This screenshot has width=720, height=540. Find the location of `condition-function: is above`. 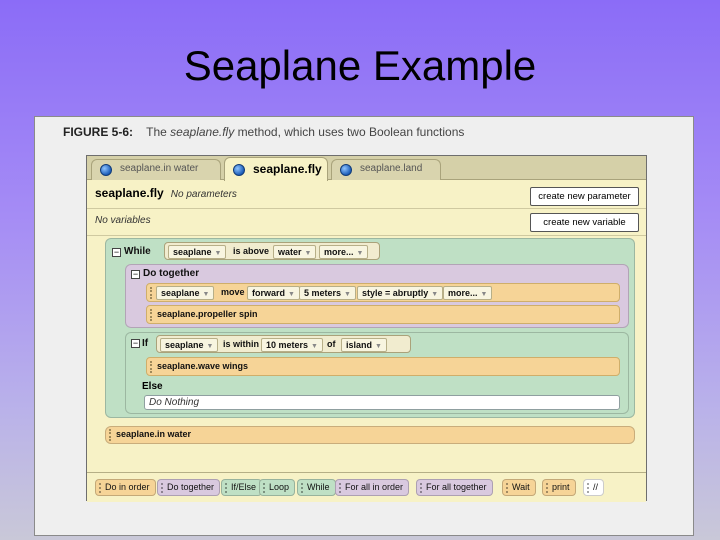

condition-function: is above is located at coordinates (251, 251).